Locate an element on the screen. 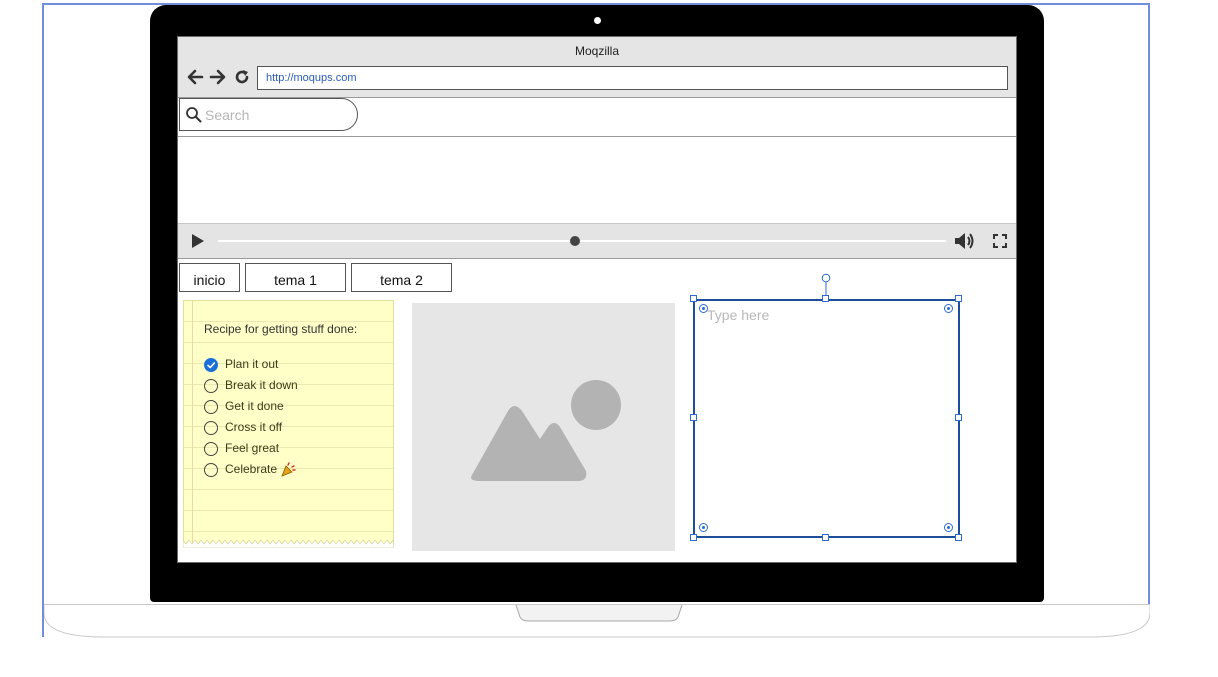  note-title: Recipe for getting stuff done: is located at coordinates (281, 329).